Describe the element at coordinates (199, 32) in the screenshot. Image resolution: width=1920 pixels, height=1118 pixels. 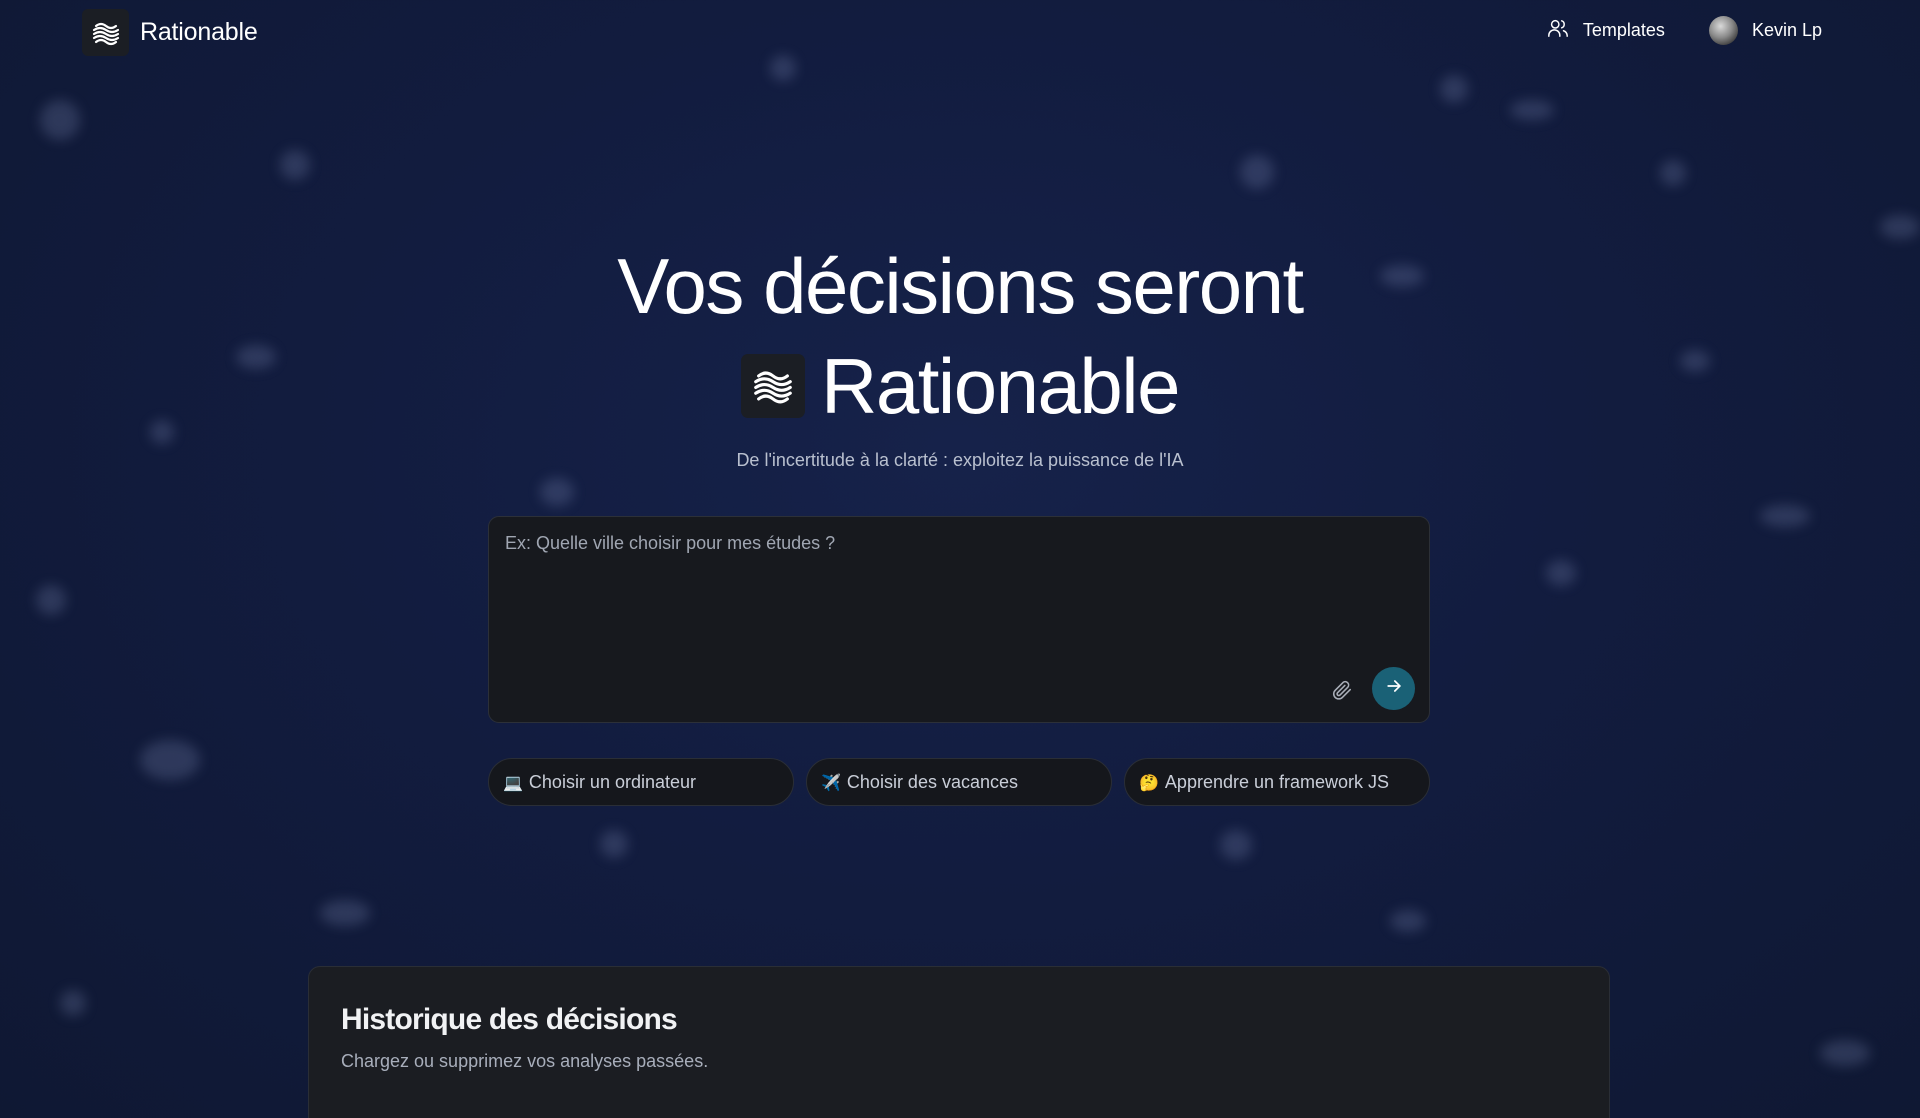
I see `brand-name: Rationable` at that location.